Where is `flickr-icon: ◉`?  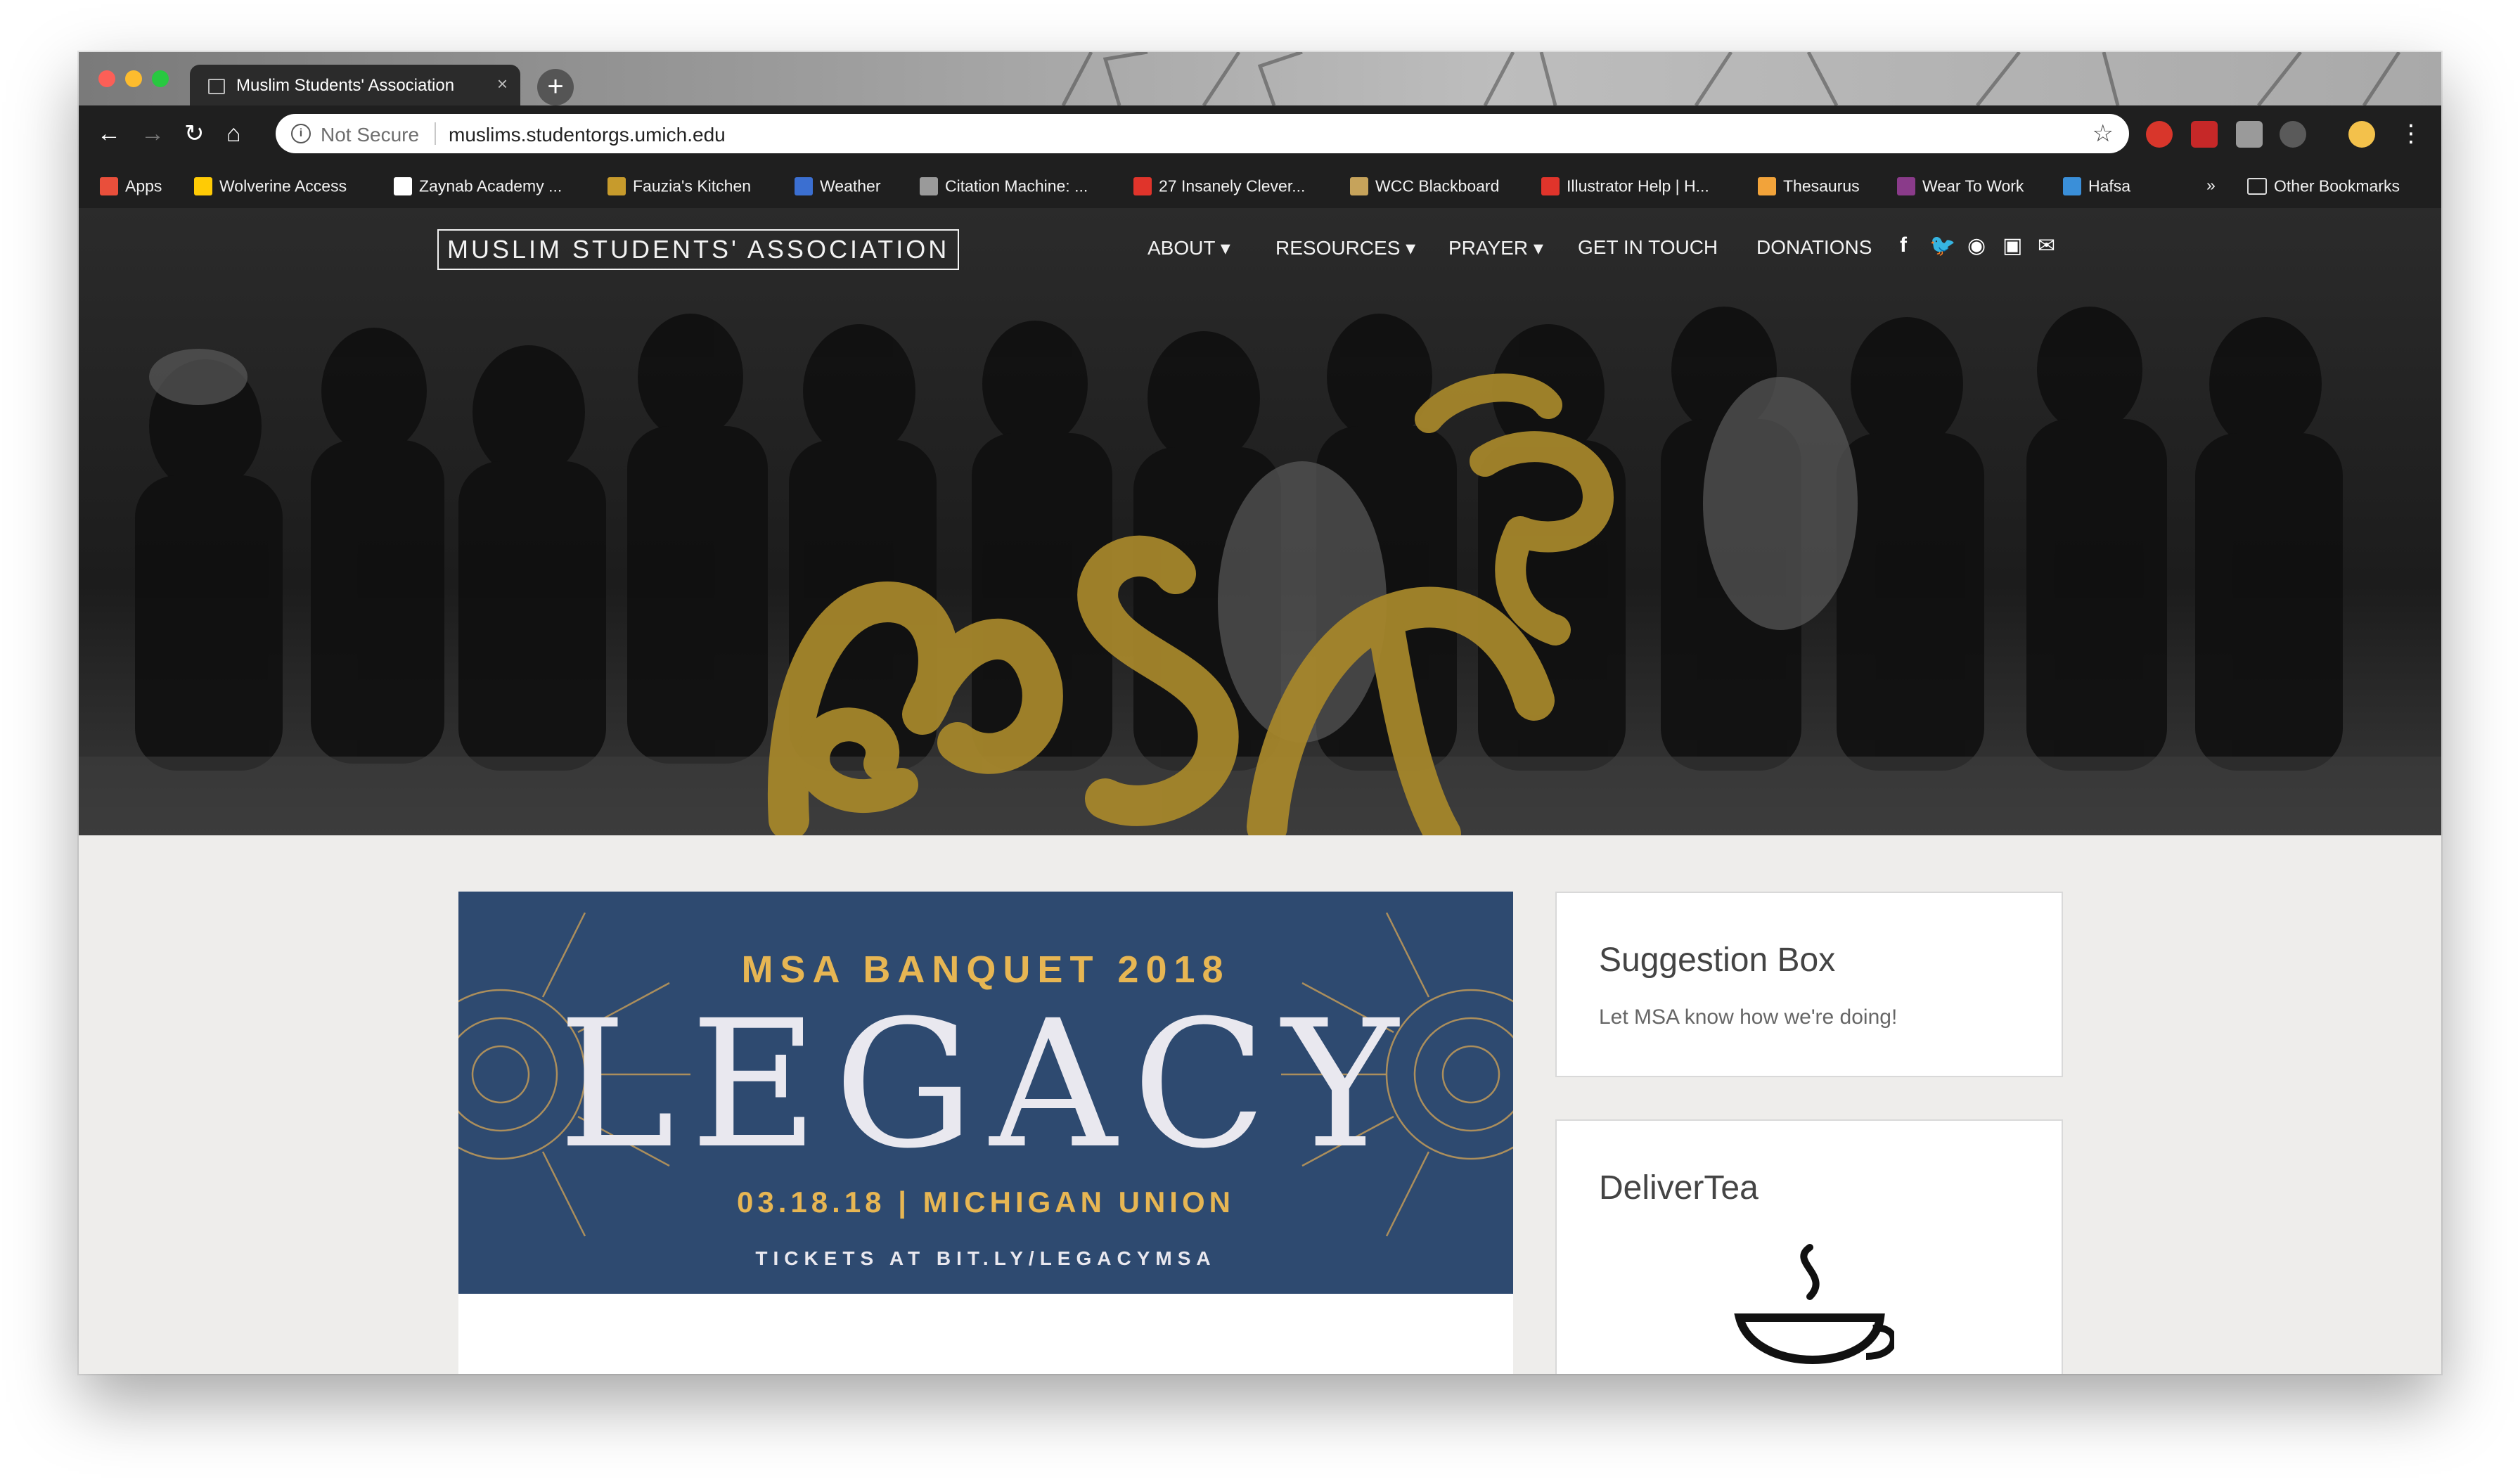
flickr-icon: ◉ is located at coordinates (1976, 245).